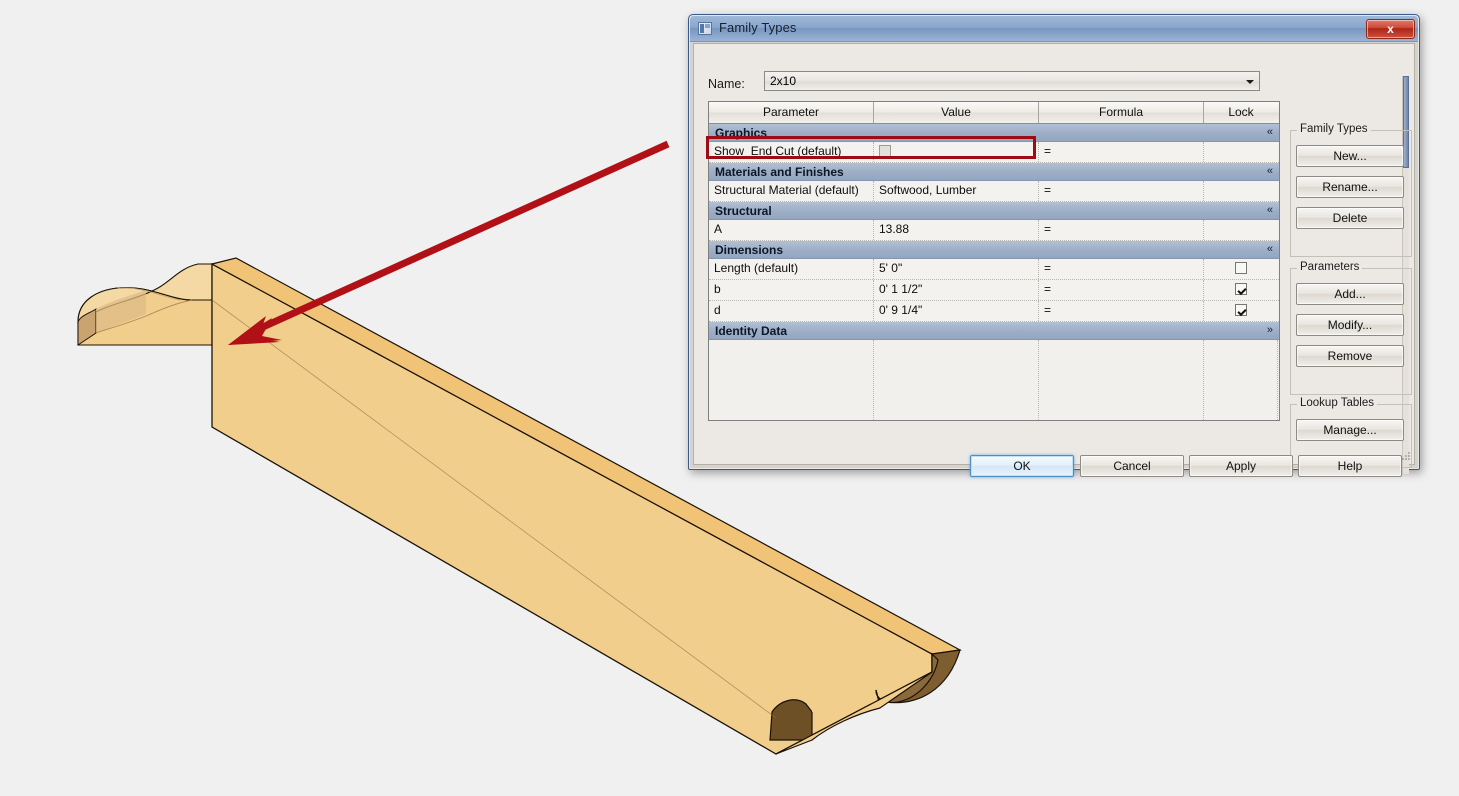 This screenshot has width=1459, height=796. Describe the element at coordinates (741, 132) in the screenshot. I see `section-title: Graphics` at that location.